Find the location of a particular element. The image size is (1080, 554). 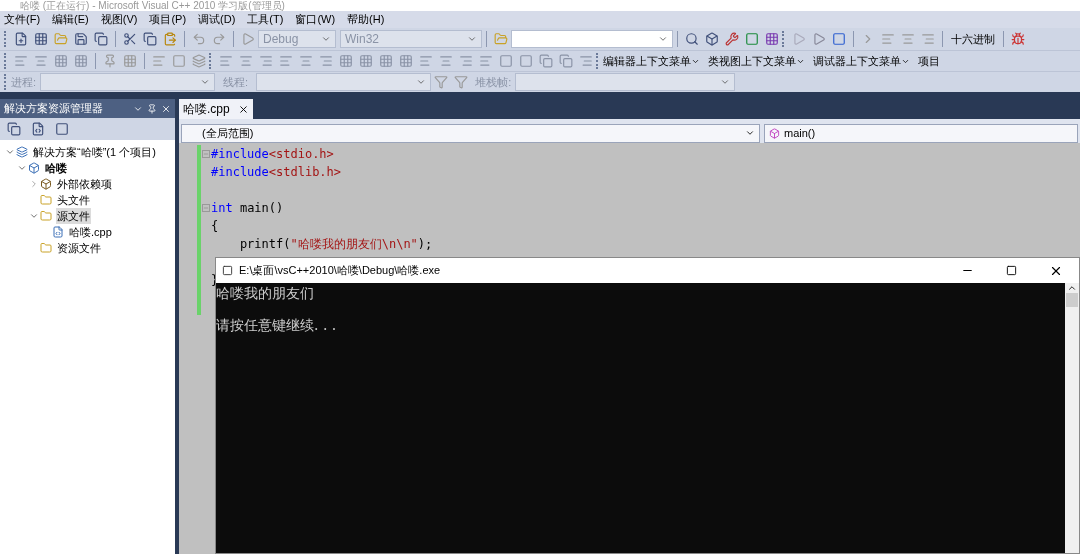

member-dropdown: main() is located at coordinates (921, 133).